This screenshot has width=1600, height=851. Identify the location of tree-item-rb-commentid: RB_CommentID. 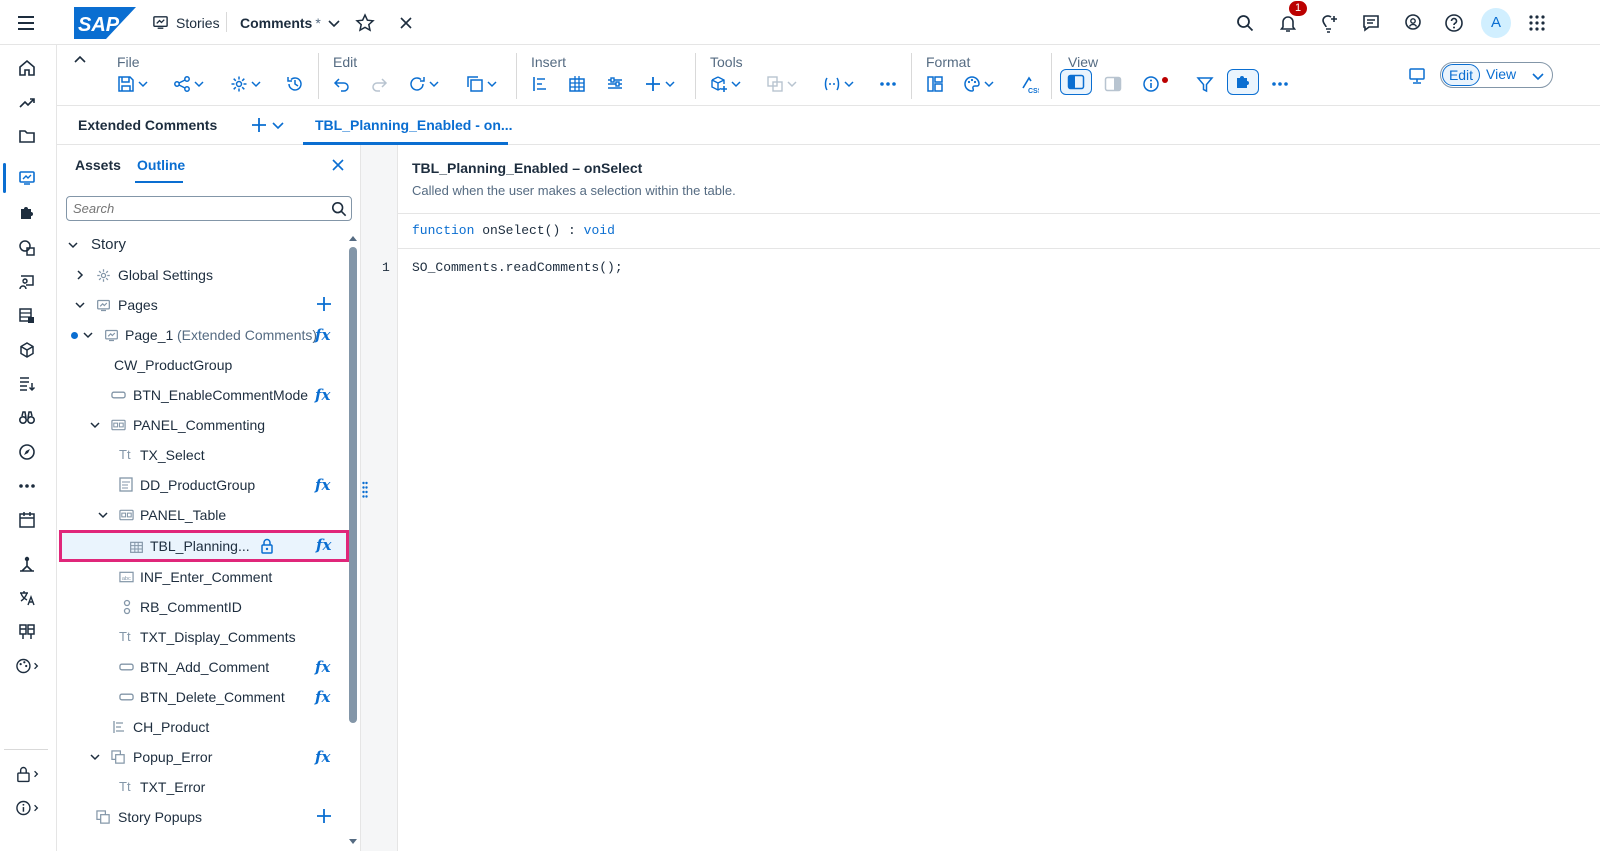
(203, 607).